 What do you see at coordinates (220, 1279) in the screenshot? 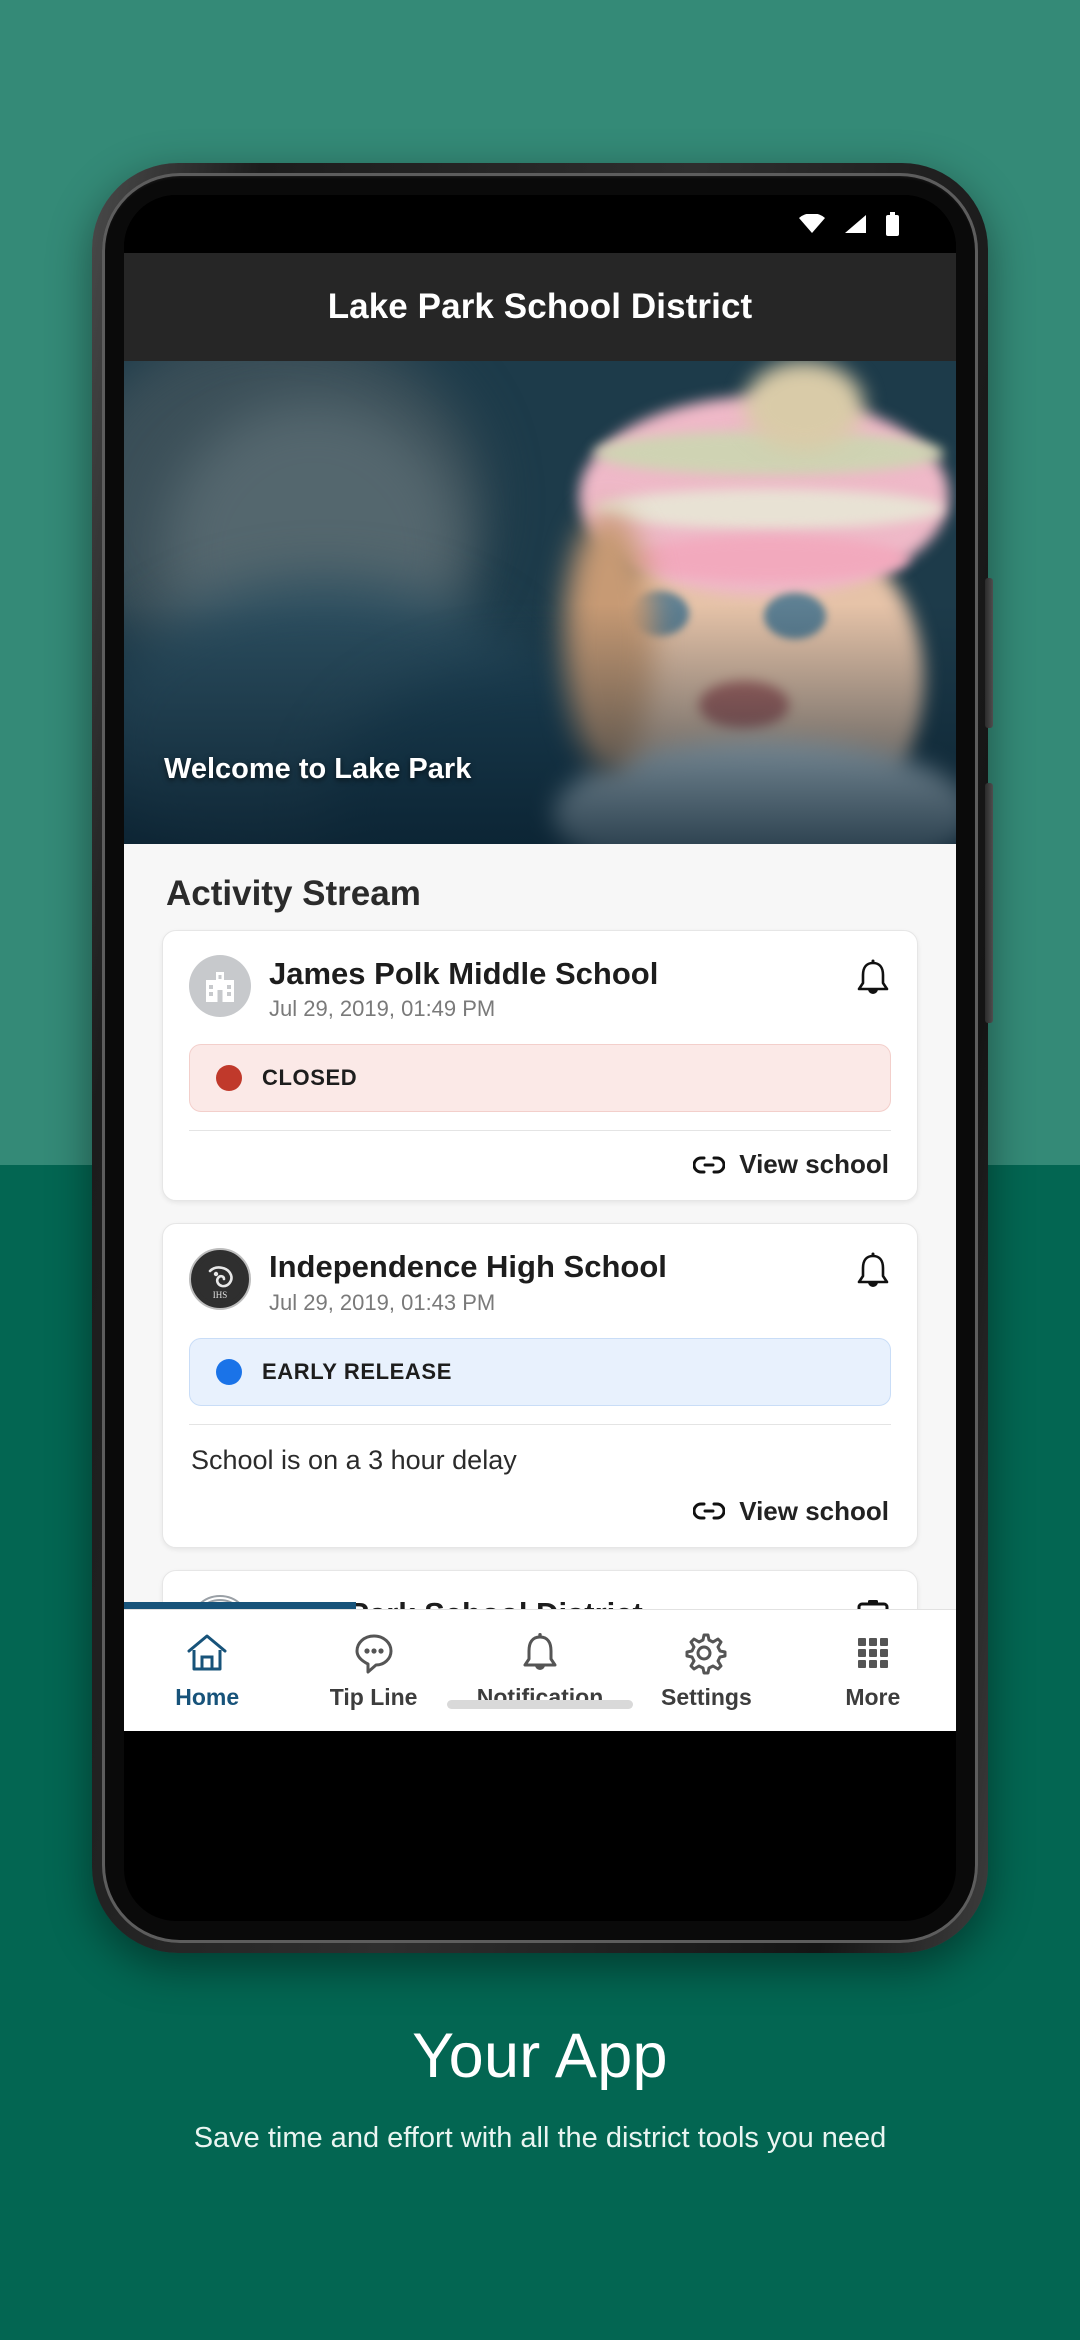
I see `panther-mascot-icon: IHS` at bounding box center [220, 1279].